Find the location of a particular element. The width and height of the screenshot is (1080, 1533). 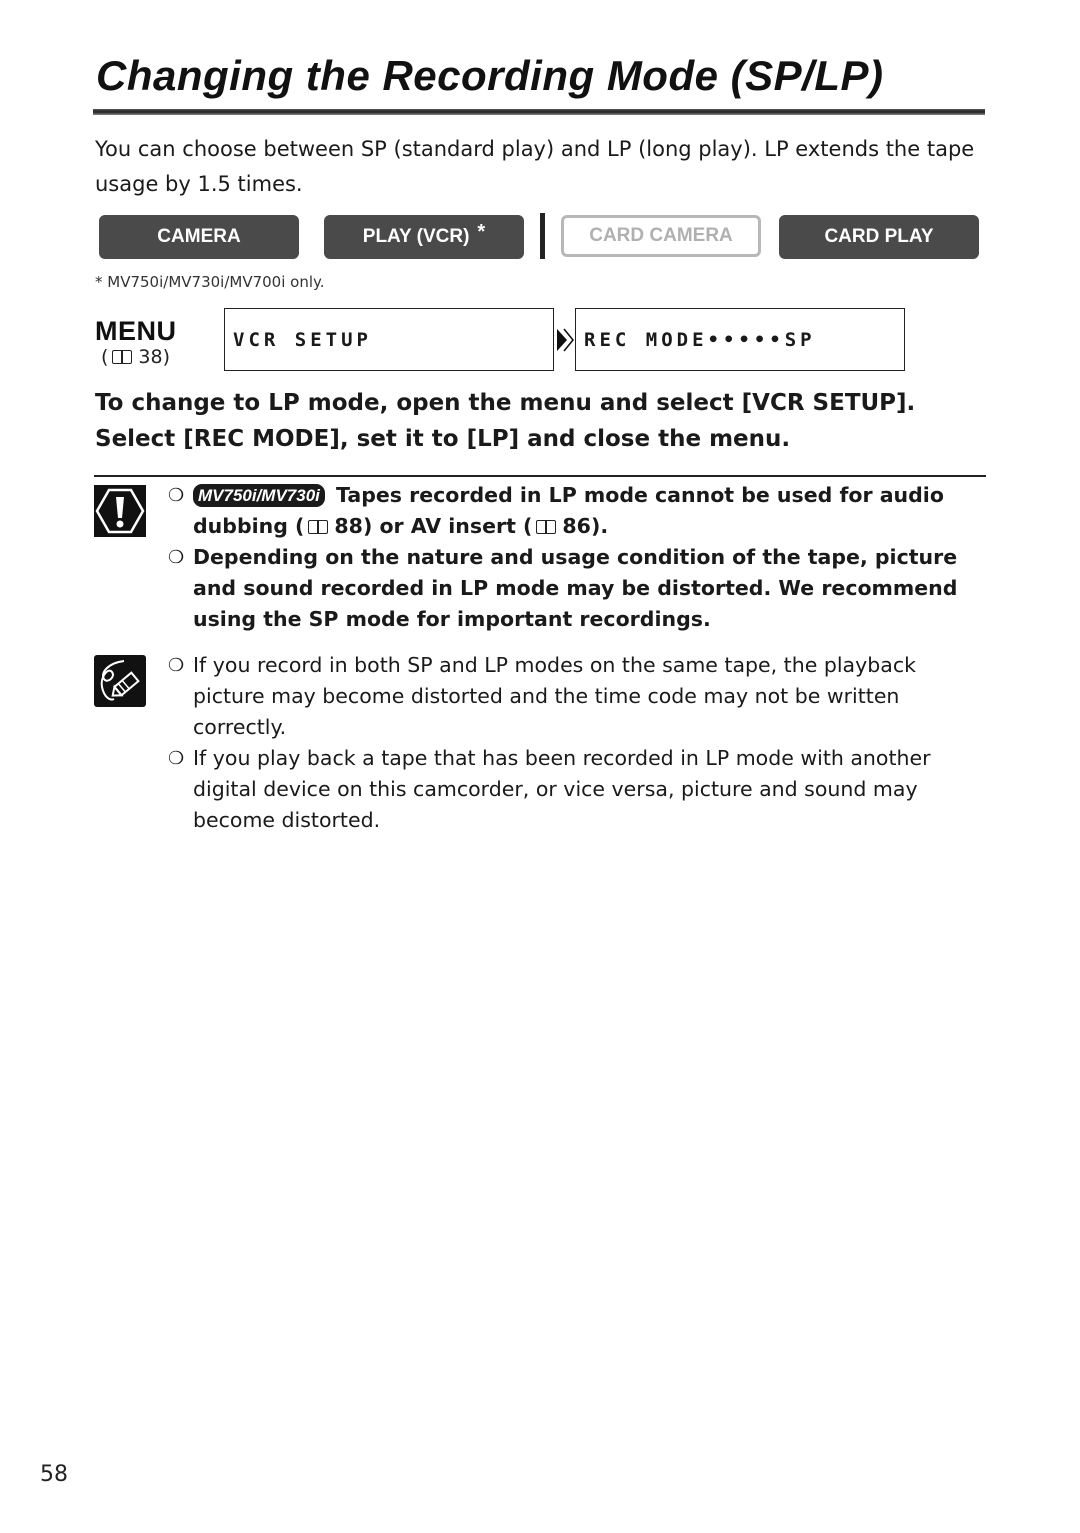

footnote: * MV750i/MV730i/MV700i only. is located at coordinates (210, 282).